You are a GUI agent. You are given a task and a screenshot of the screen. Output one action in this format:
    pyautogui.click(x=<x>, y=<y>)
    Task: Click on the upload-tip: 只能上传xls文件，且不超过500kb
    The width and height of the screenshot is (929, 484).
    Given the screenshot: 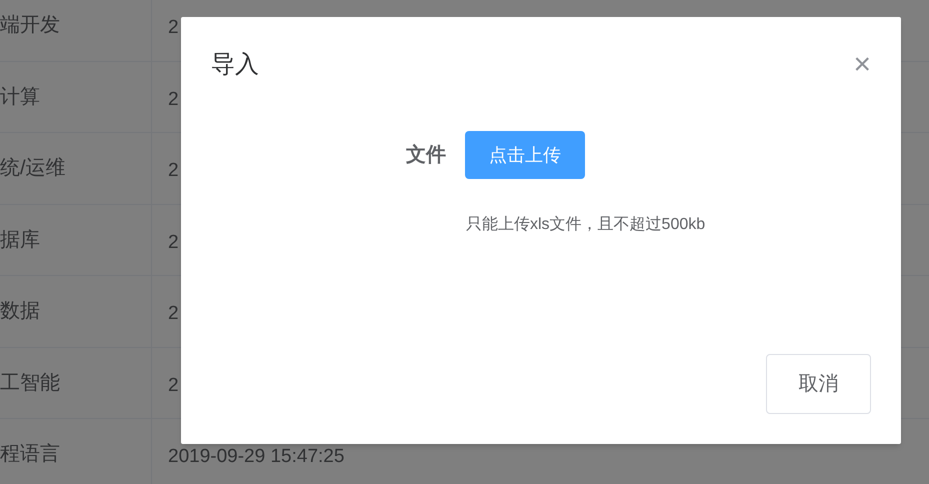 What is the action you would take?
    pyautogui.click(x=586, y=224)
    